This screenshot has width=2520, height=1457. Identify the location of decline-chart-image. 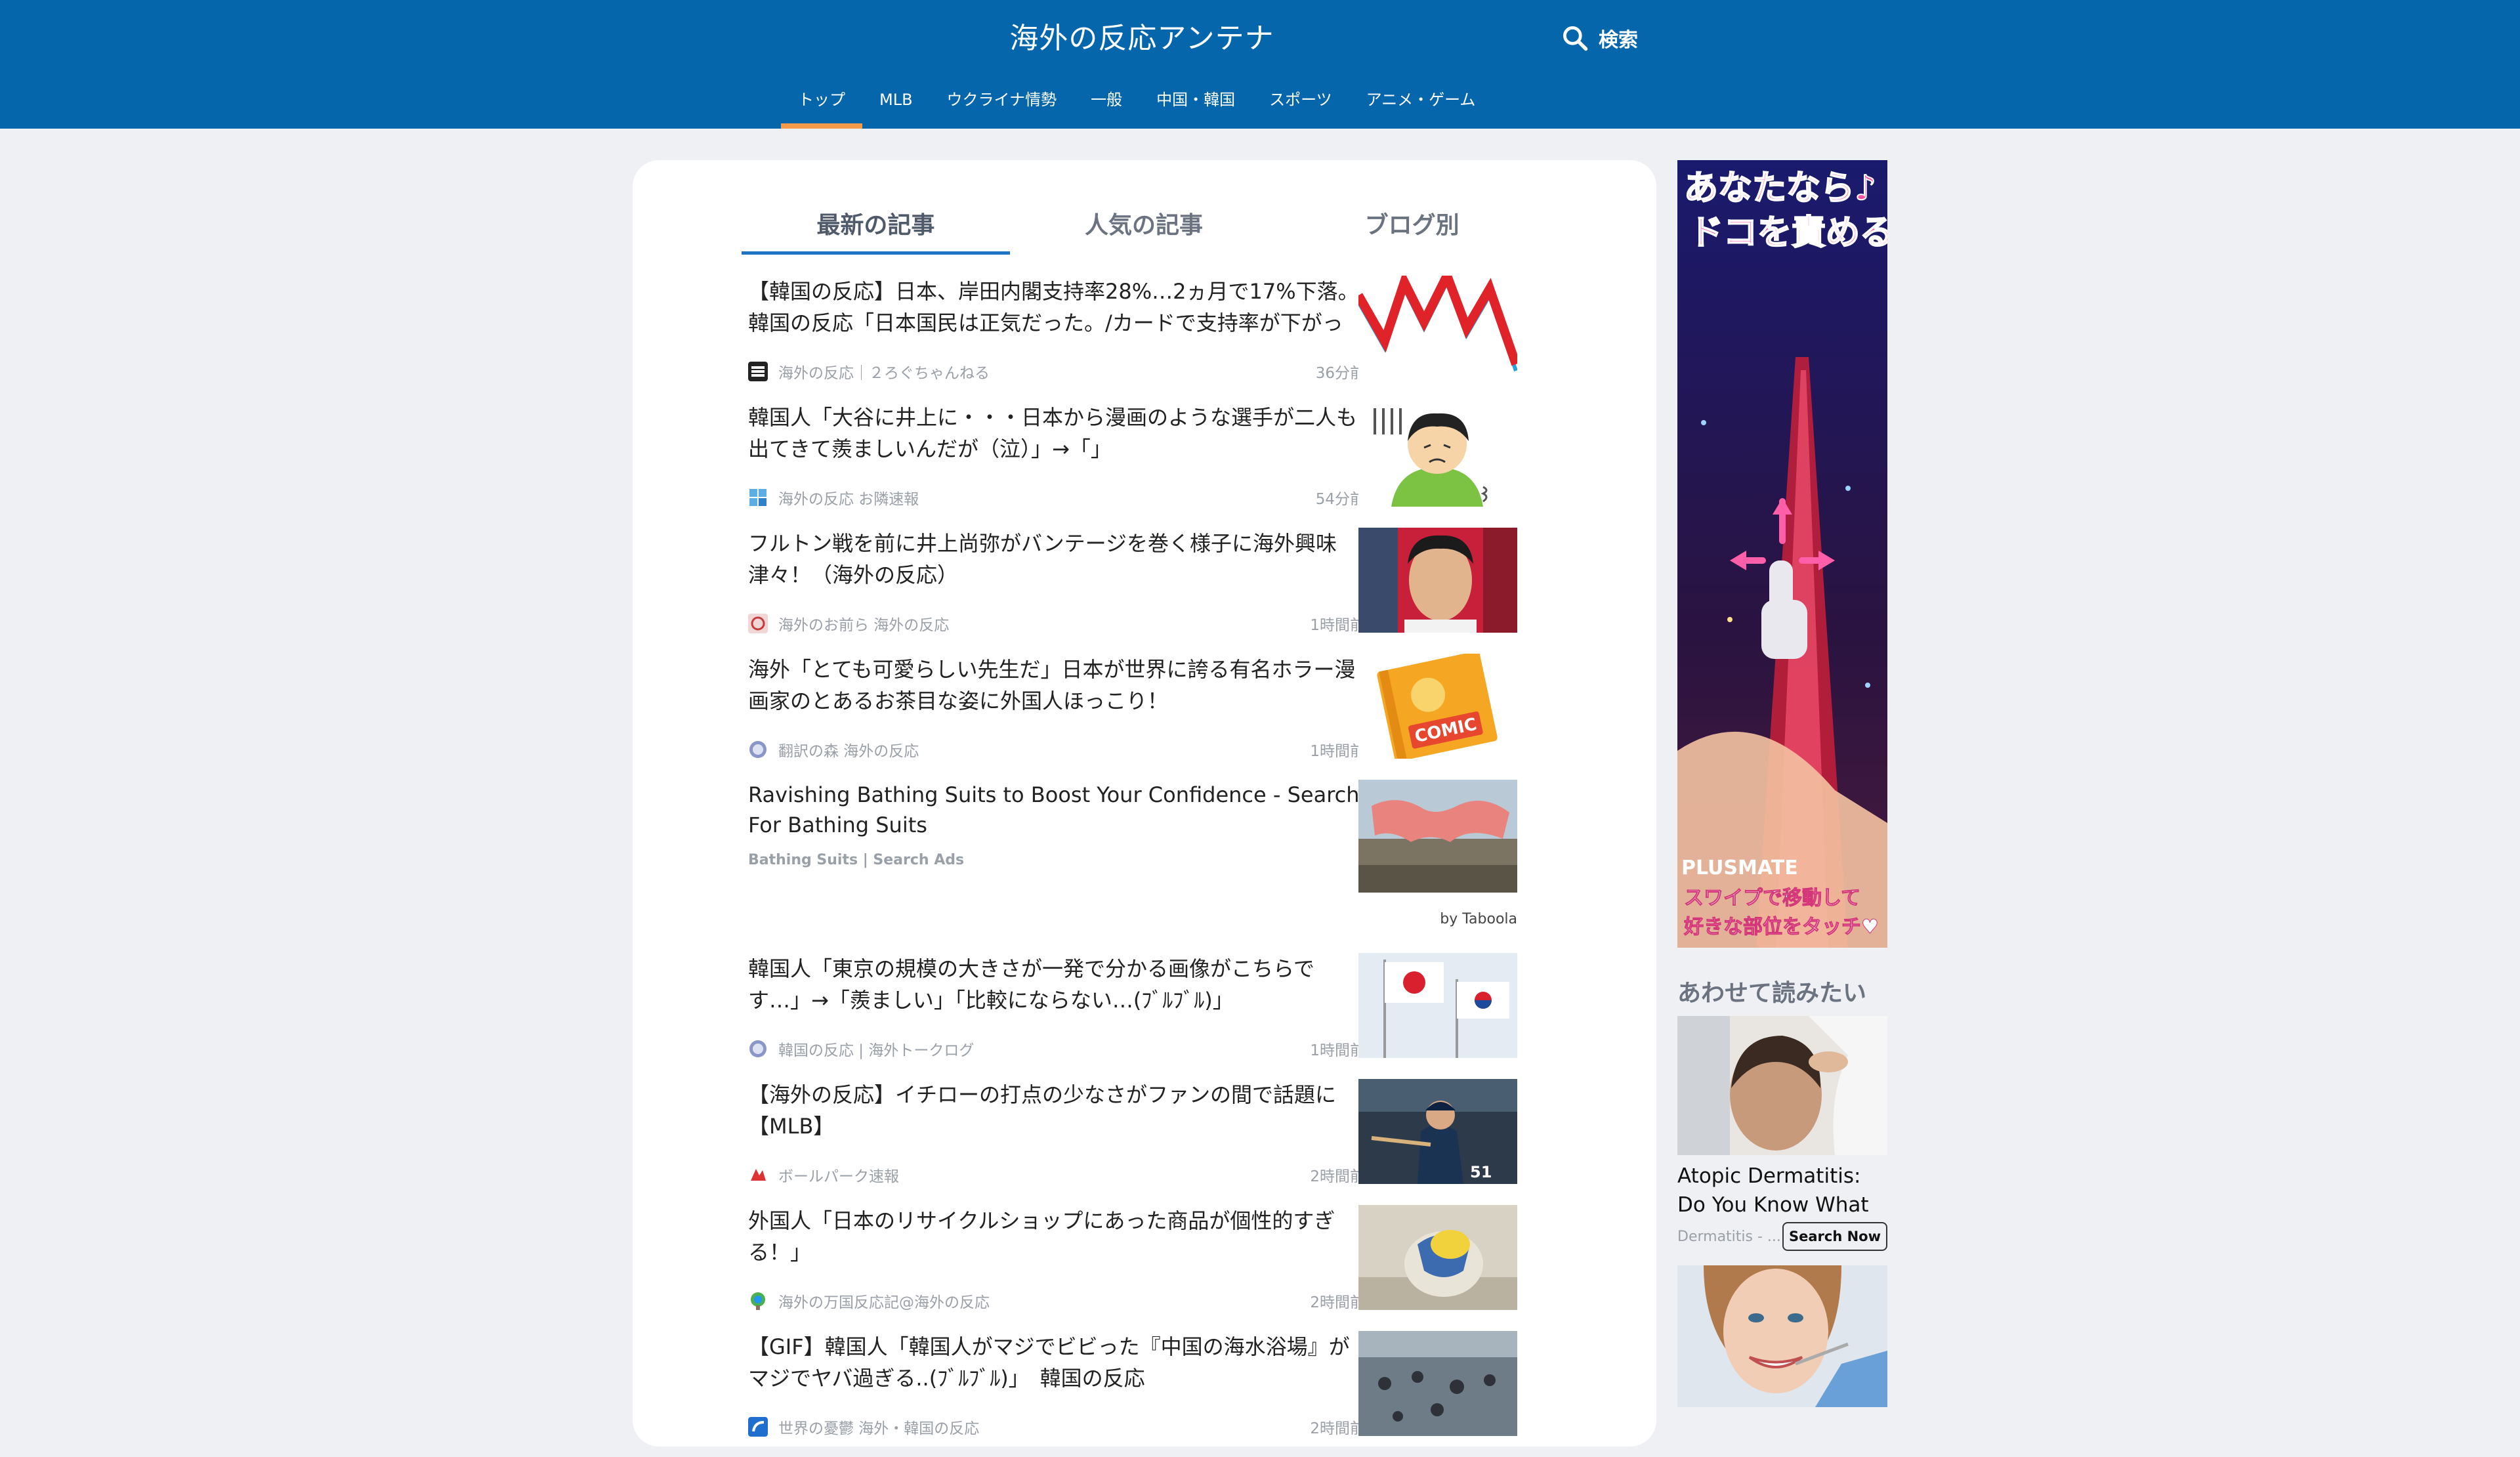
(1437, 328).